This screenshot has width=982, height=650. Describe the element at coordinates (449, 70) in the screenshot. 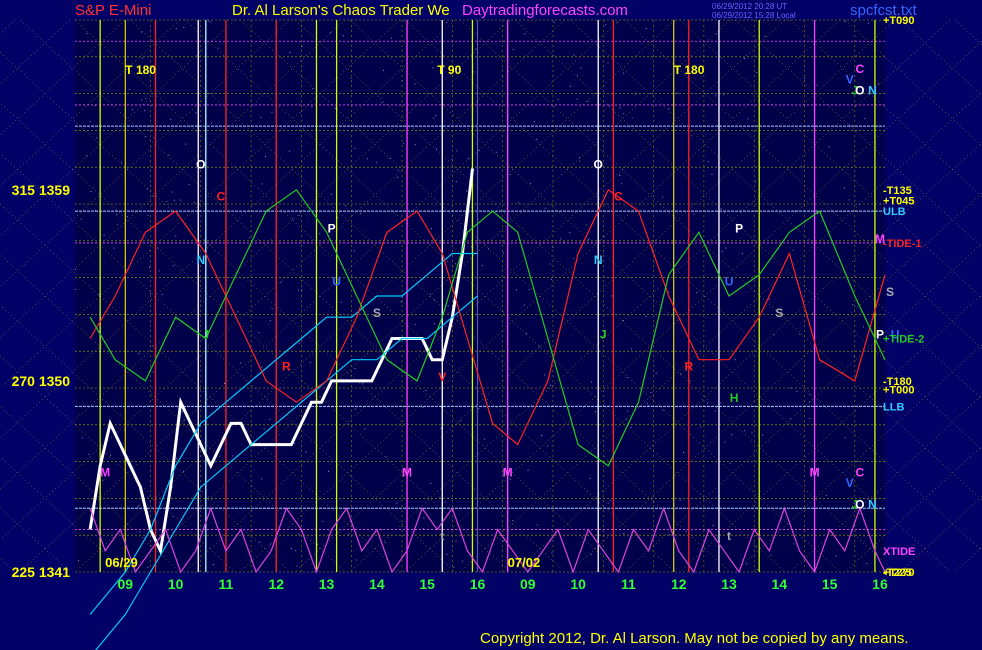

I see `time-marker-label: T 90` at that location.